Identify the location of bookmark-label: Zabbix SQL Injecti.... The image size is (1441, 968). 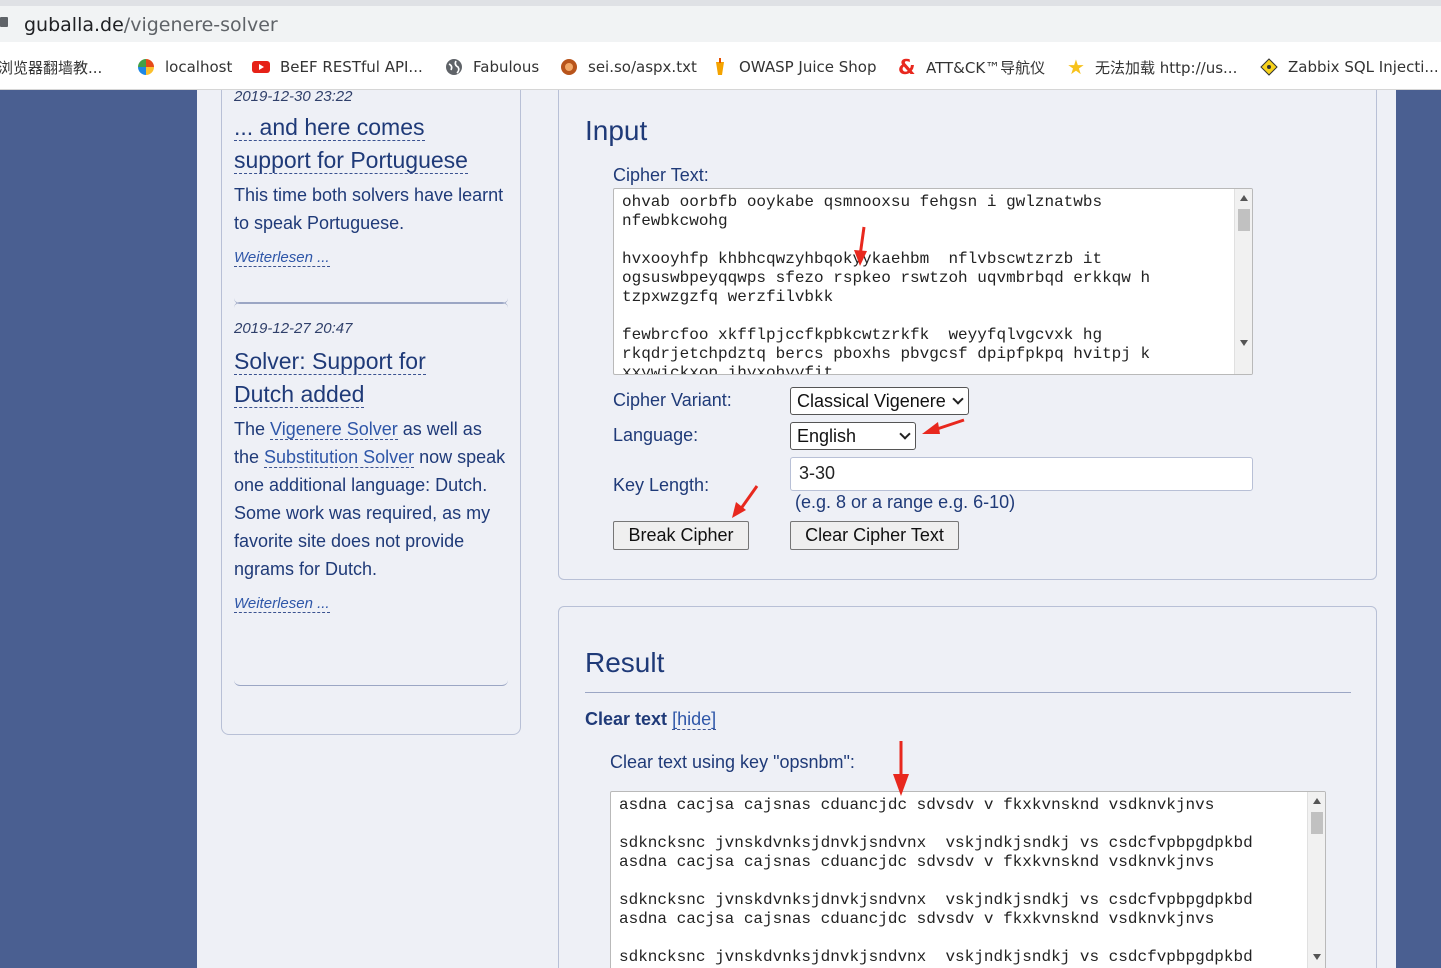
(1363, 67).